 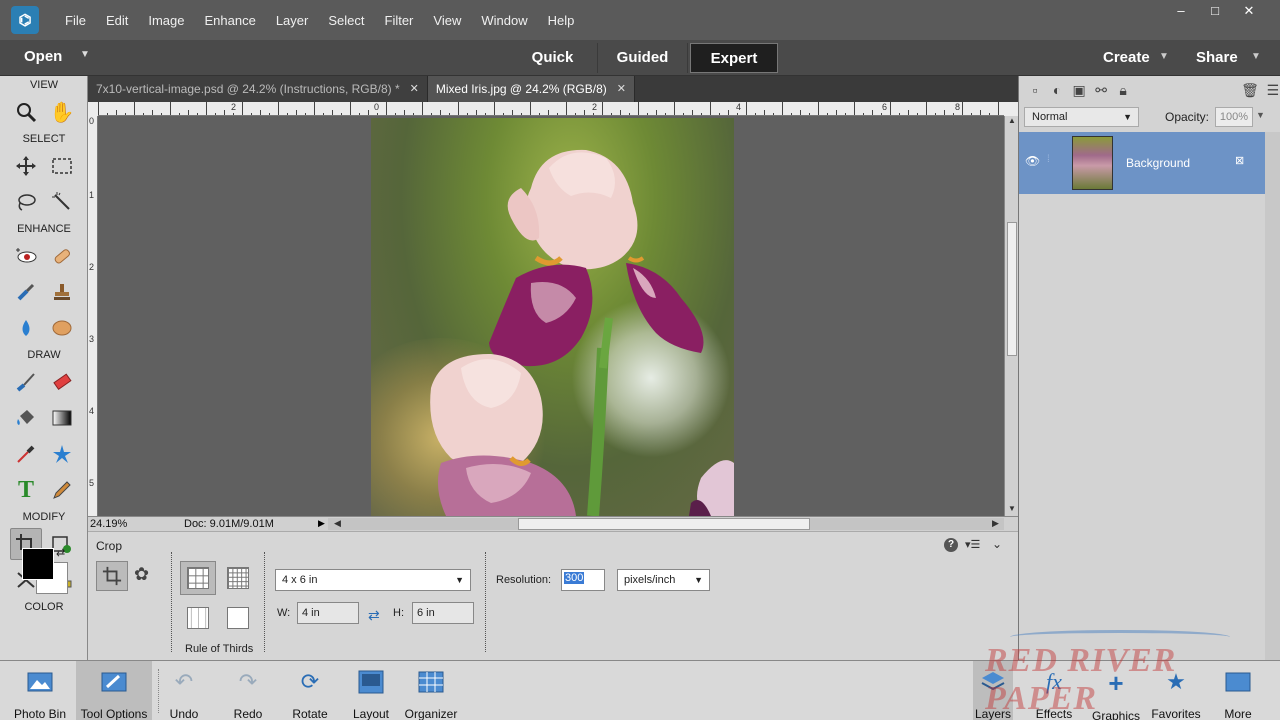 What do you see at coordinates (1123, 90) in the screenshot?
I see `lock-icon: 🔒︎` at bounding box center [1123, 90].